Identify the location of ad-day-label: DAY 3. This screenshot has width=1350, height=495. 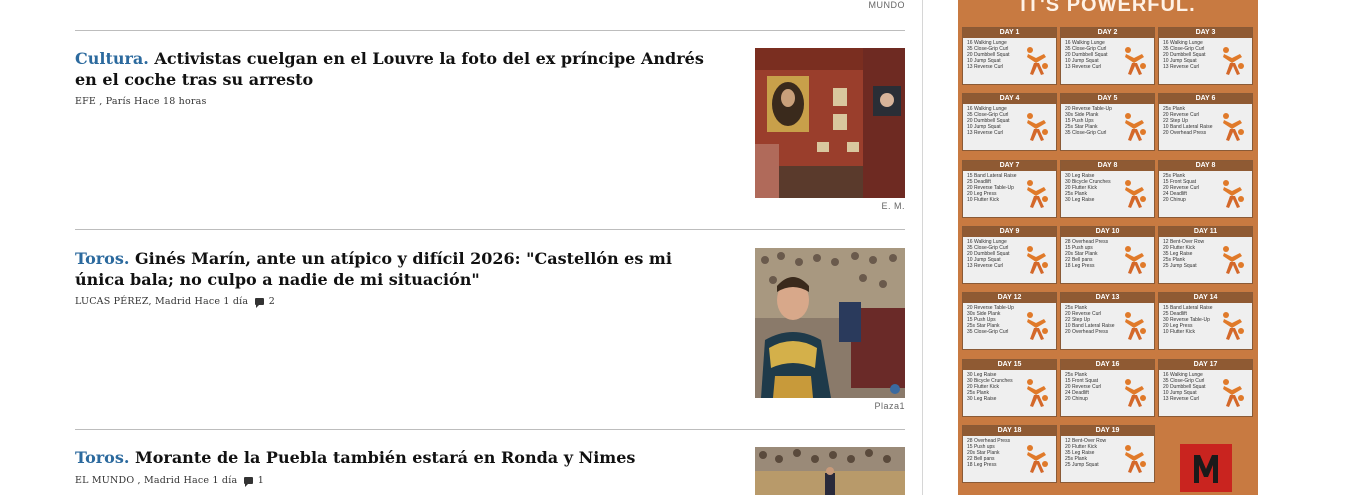
(1205, 33).